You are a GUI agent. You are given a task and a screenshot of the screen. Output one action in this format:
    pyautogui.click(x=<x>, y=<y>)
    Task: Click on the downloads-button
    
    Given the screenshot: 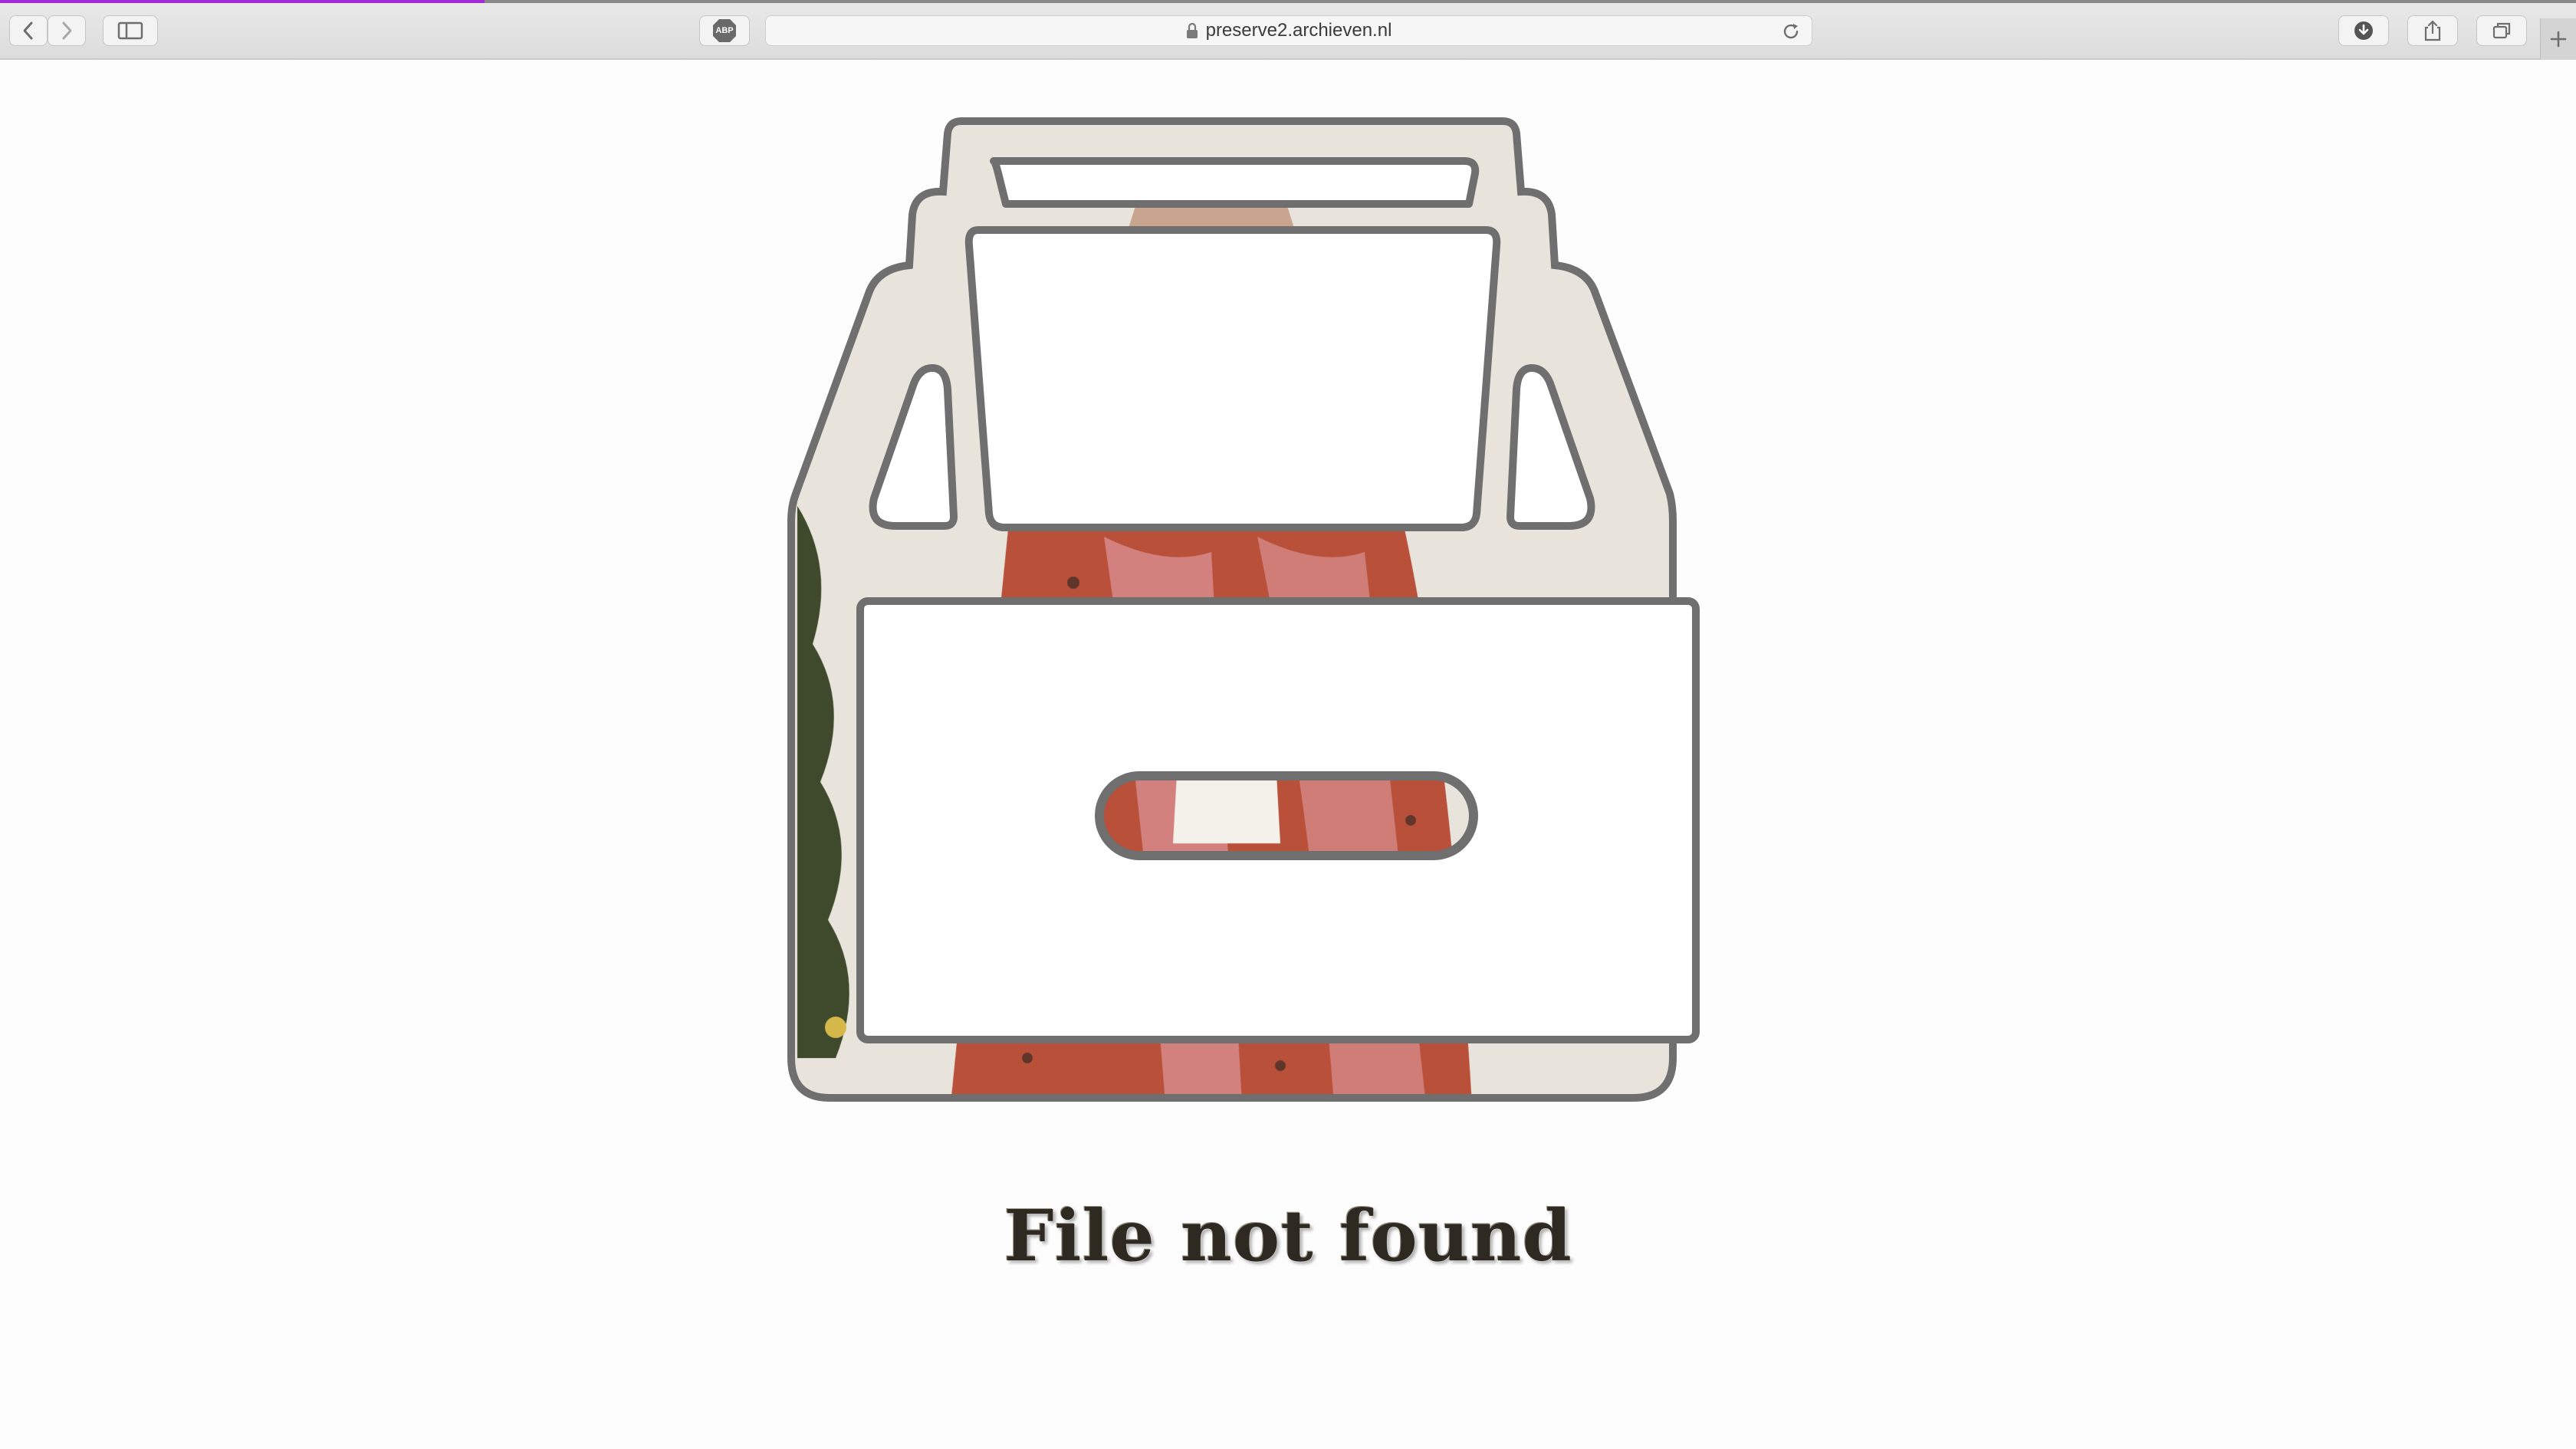 What is the action you would take?
    pyautogui.click(x=2364, y=30)
    